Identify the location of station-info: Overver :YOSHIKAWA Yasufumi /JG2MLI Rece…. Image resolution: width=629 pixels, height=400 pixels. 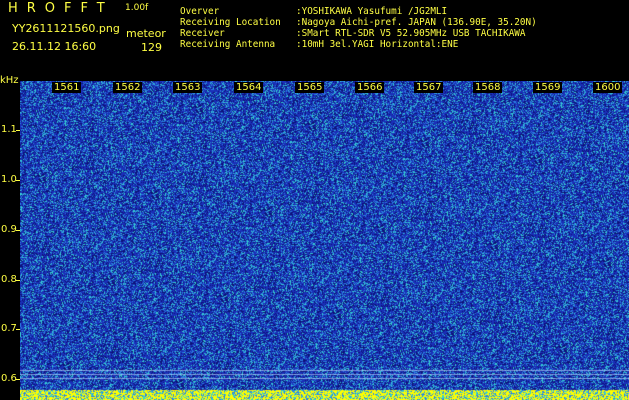
(358, 28).